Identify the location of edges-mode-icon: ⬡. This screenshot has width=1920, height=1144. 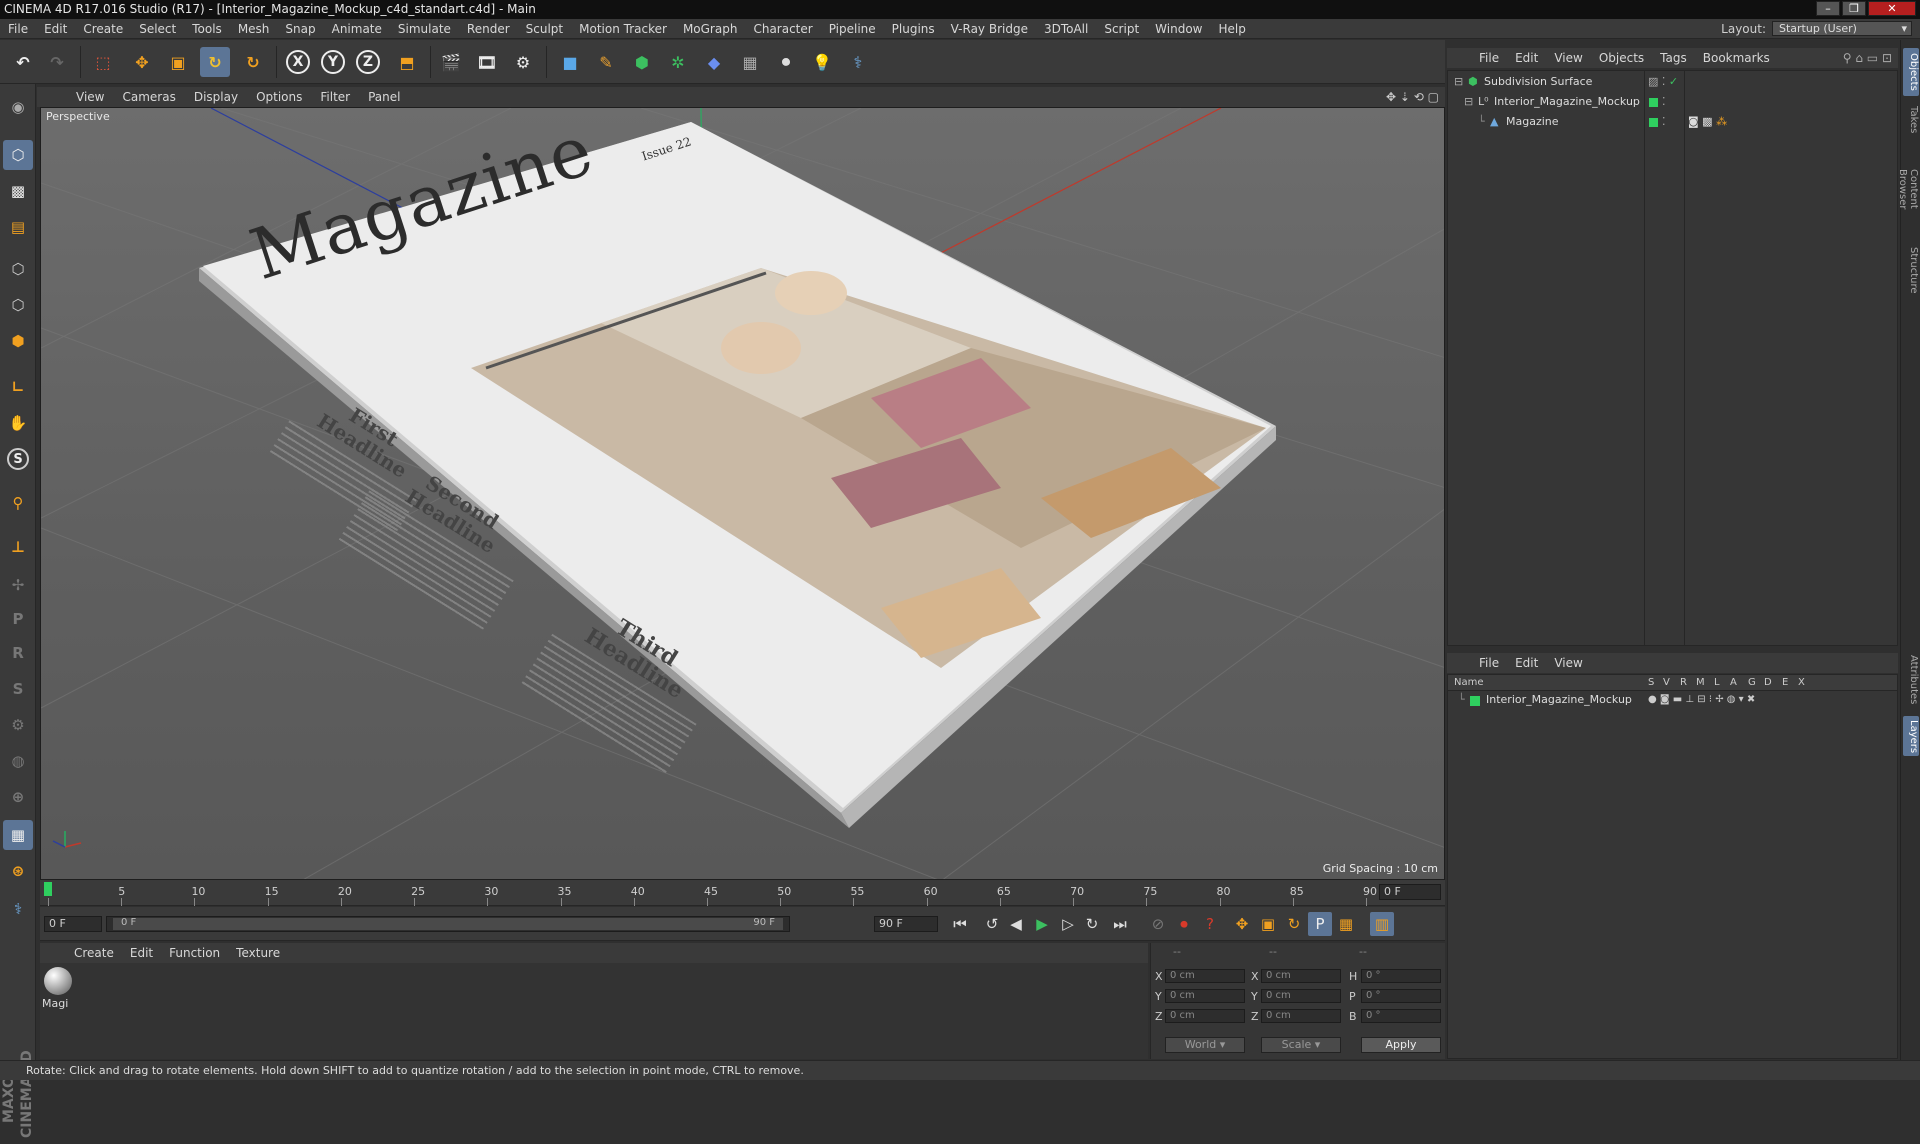
(18, 305).